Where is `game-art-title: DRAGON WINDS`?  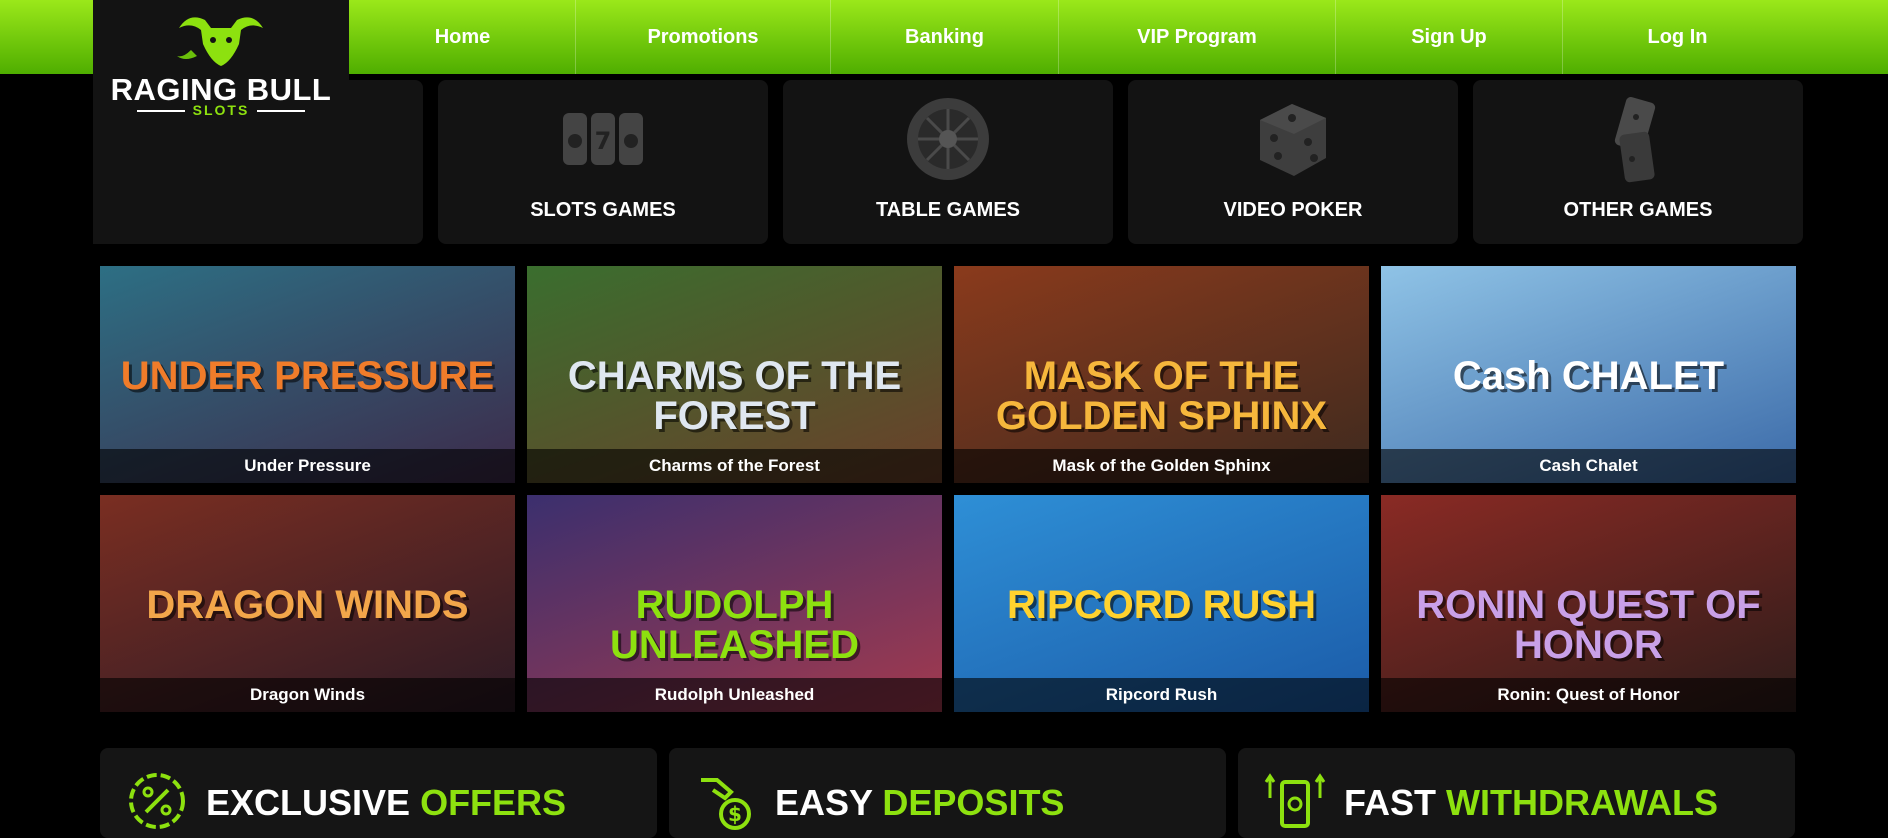 game-art-title: DRAGON WINDS is located at coordinates (307, 605).